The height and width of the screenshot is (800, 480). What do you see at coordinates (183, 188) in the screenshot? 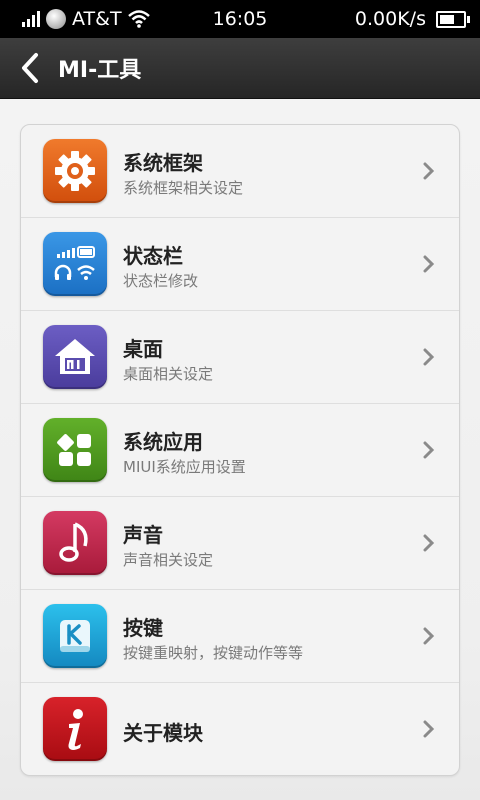
I see `menu-item-subtitle: 系统框架相关设定` at bounding box center [183, 188].